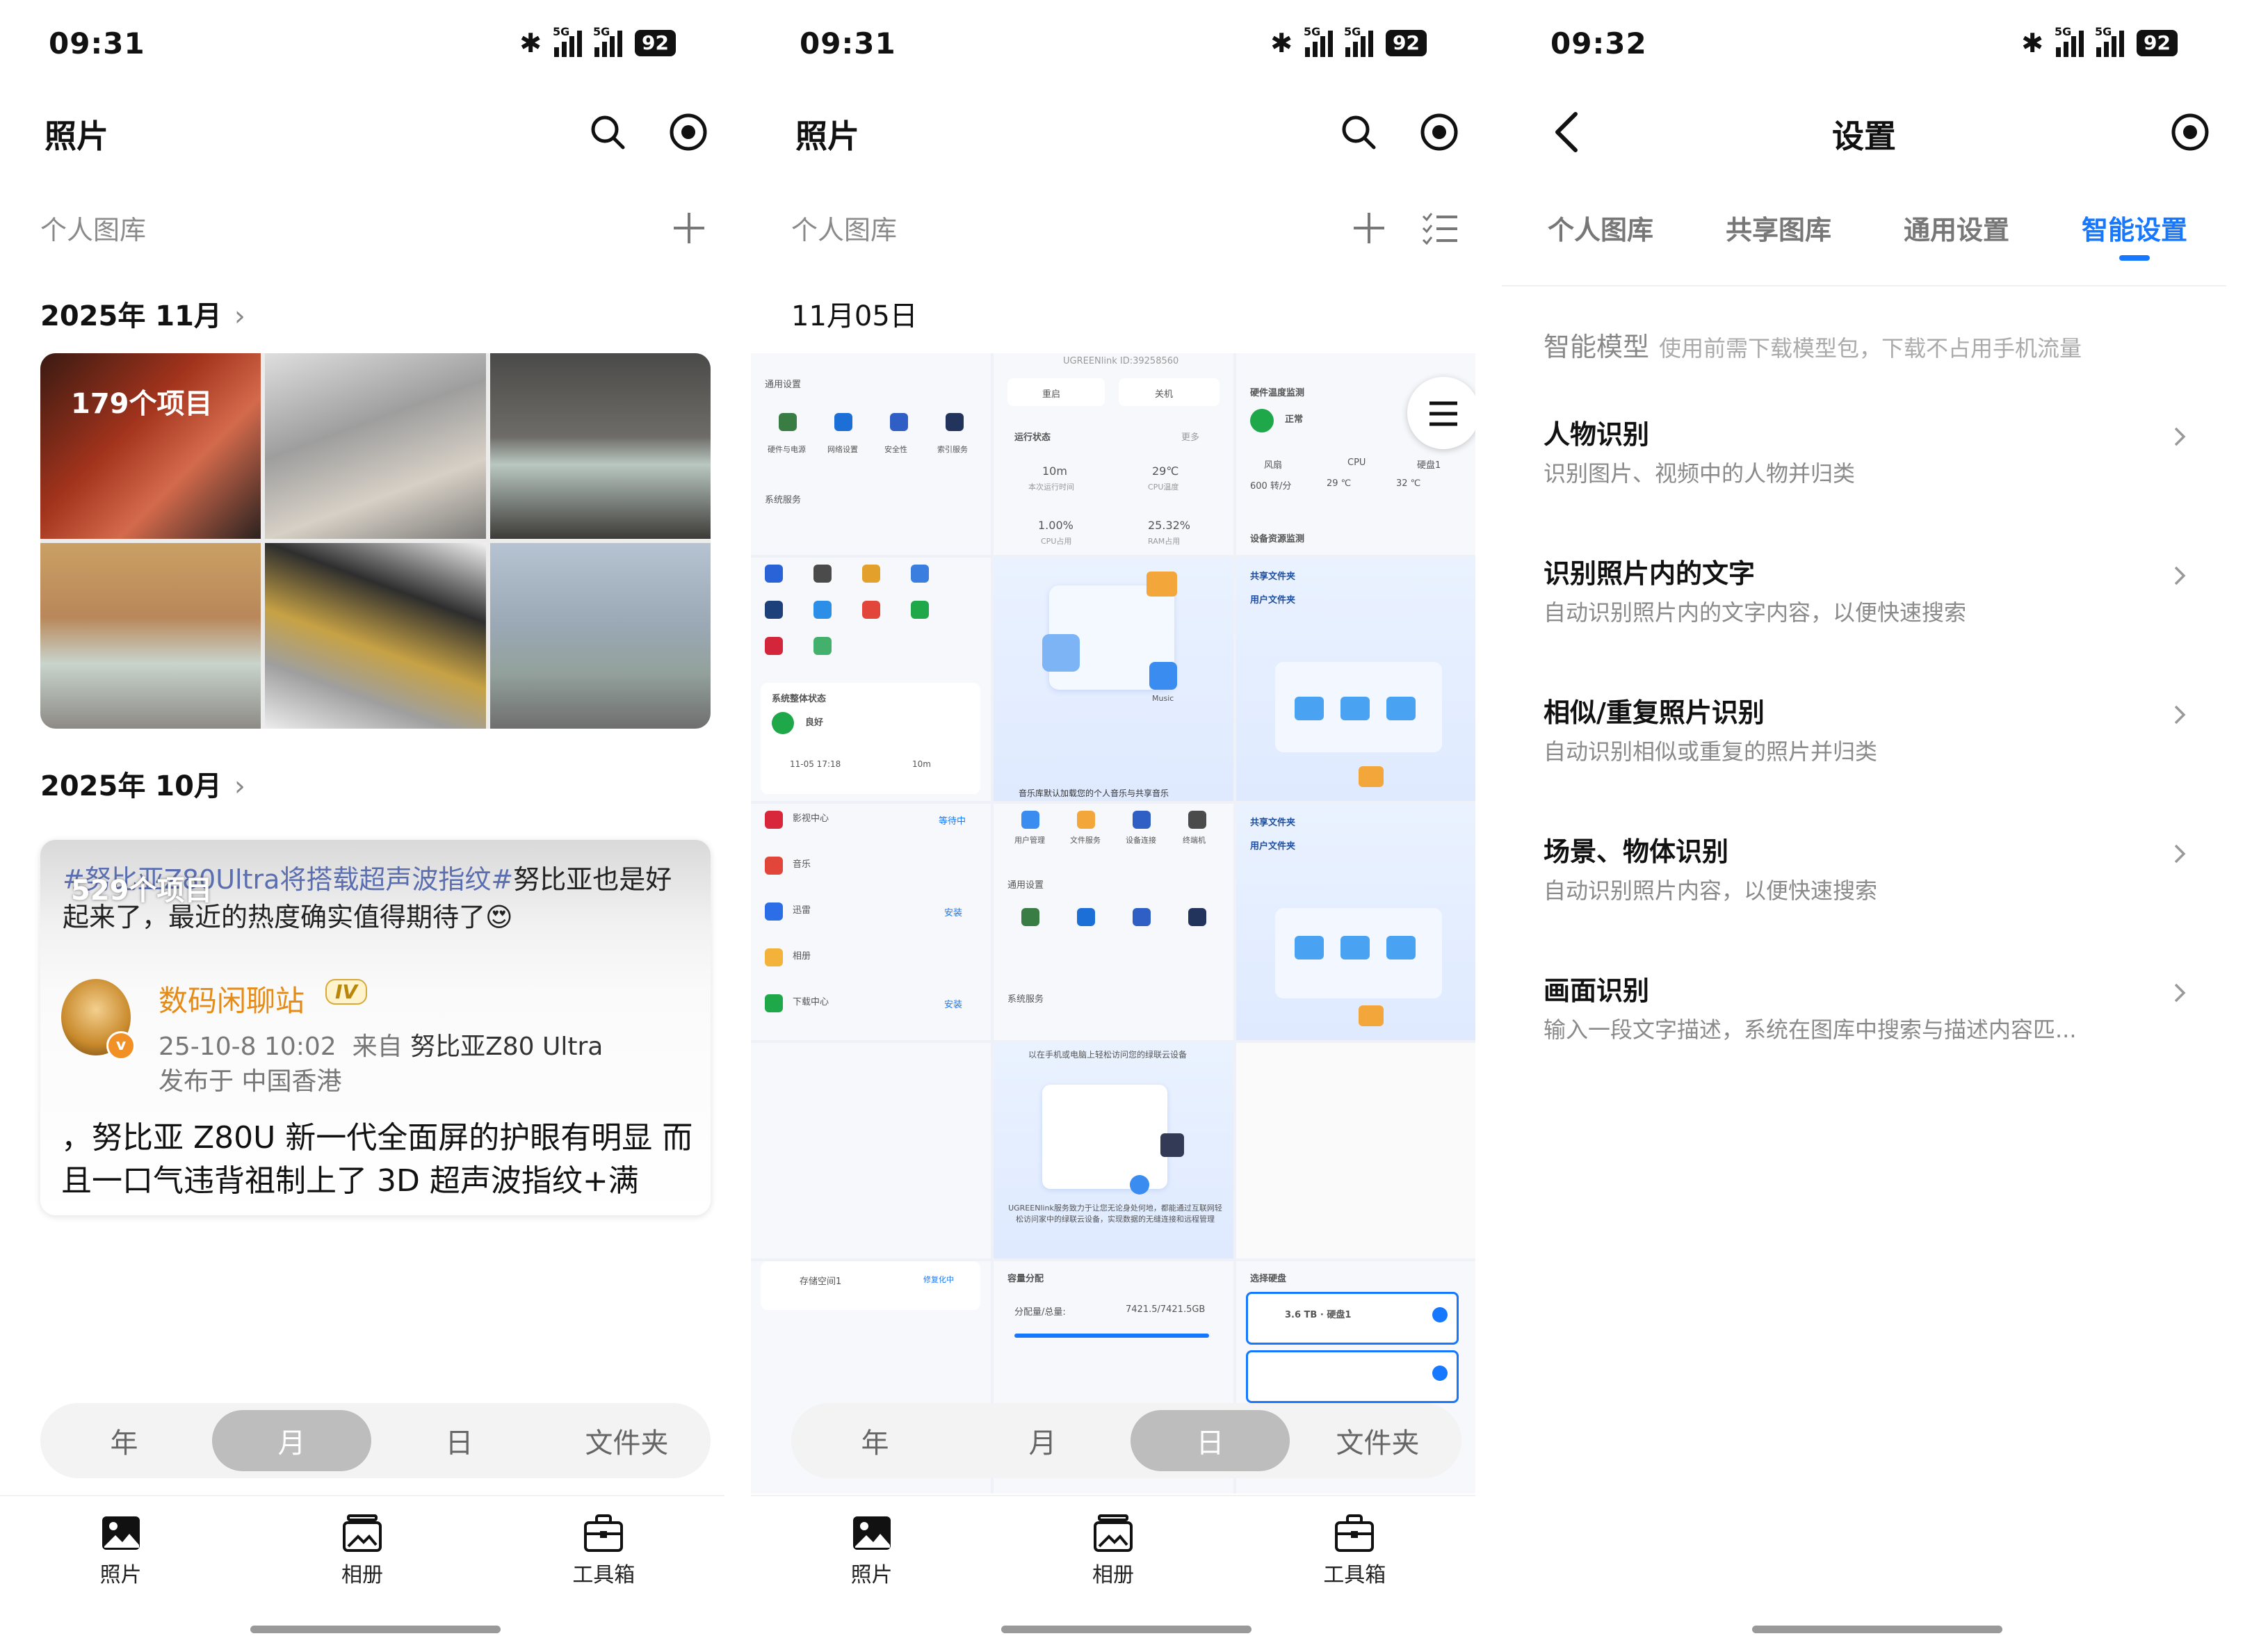 Image resolution: width=2252 pixels, height=1652 pixels. What do you see at coordinates (871, 454) in the screenshot?
I see `photo-thumbnail: 通用设置 硬件与电源 网络设置 安全性 索引服务 系统服务` at bounding box center [871, 454].